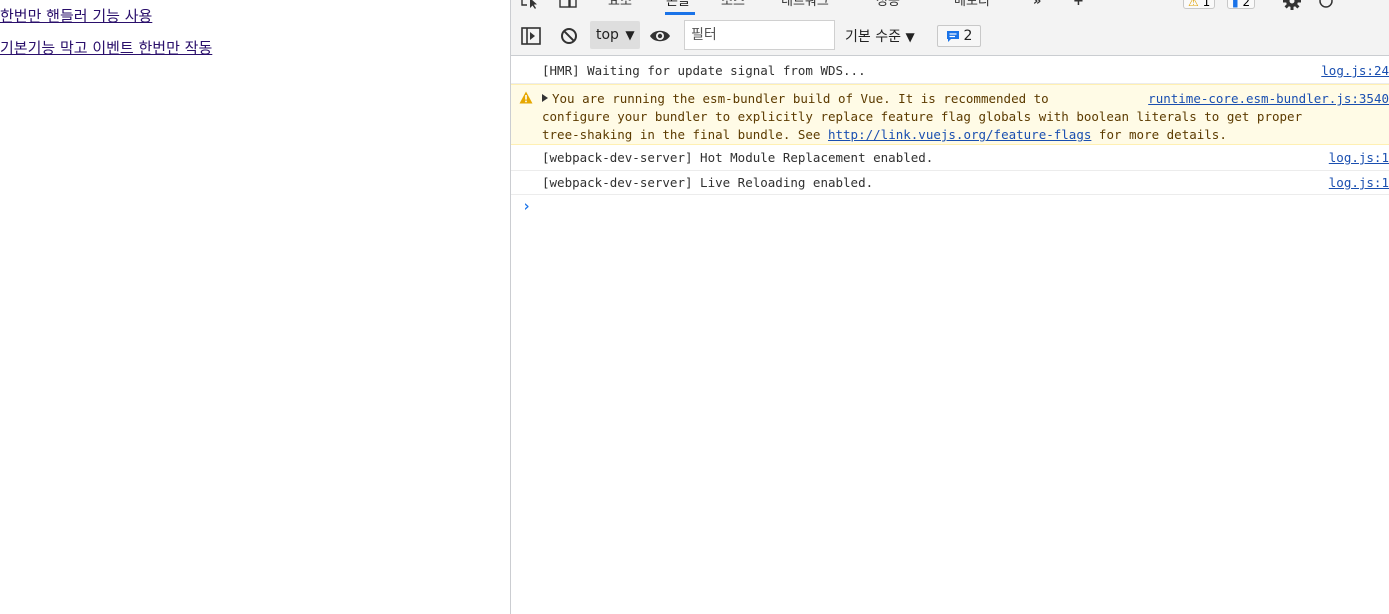 The height and width of the screenshot is (614, 1389). I want to click on tab-performance: 성능, so click(888, 7).